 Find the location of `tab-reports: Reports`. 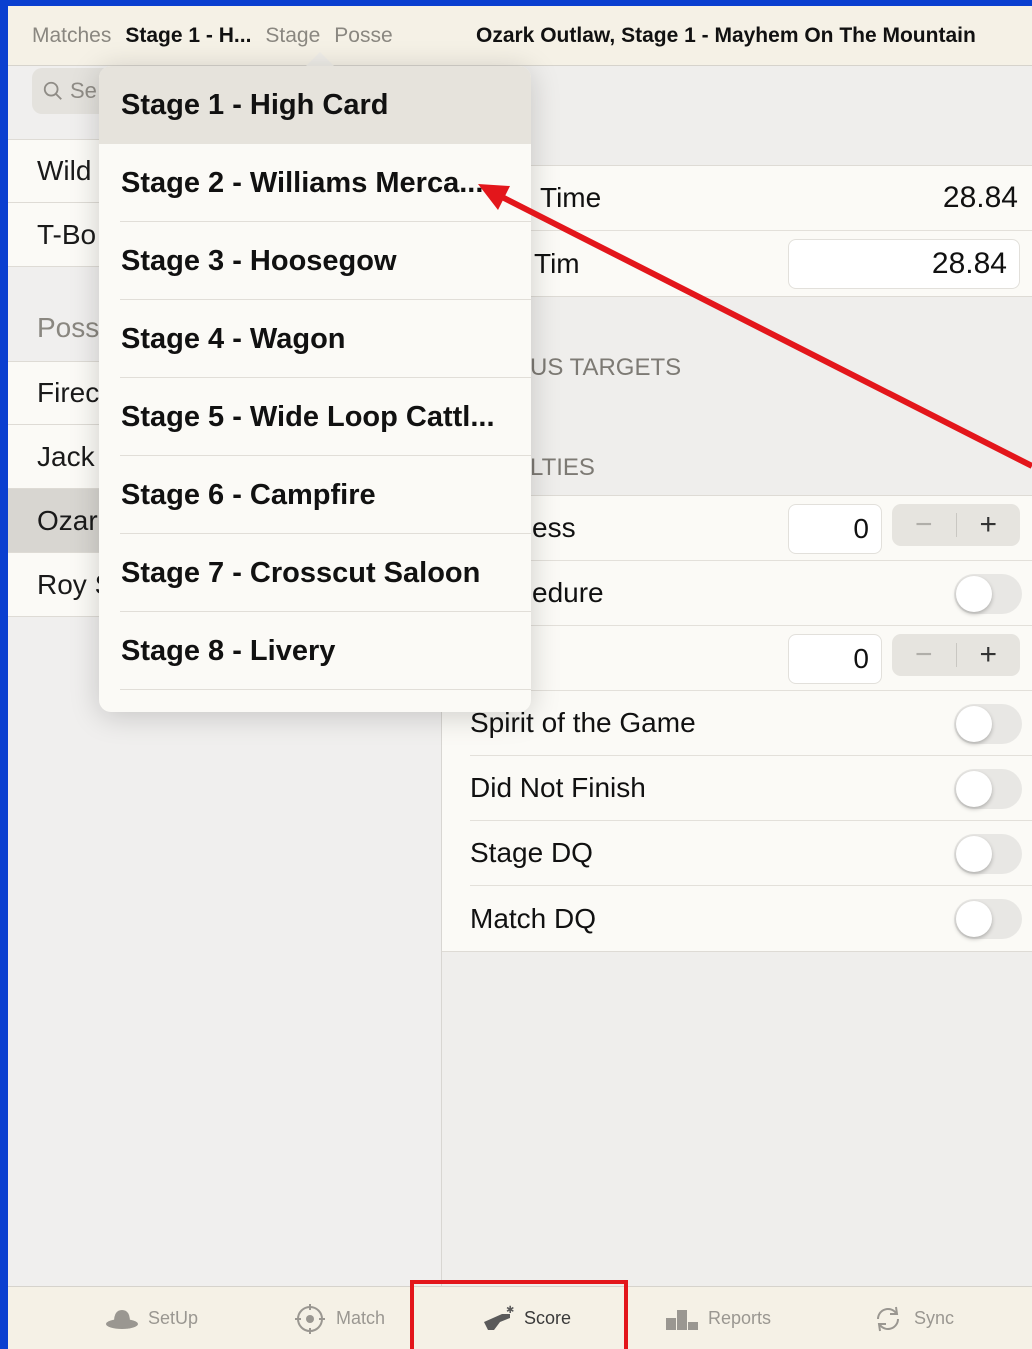

tab-reports: Reports is located at coordinates (717, 1318).